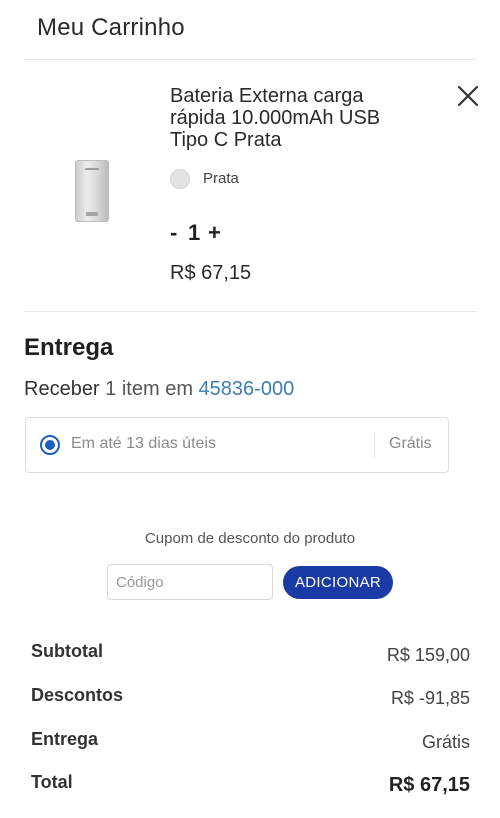 The image size is (500, 818). What do you see at coordinates (445, 742) in the screenshot?
I see `shipping-summary-value: Grátis` at bounding box center [445, 742].